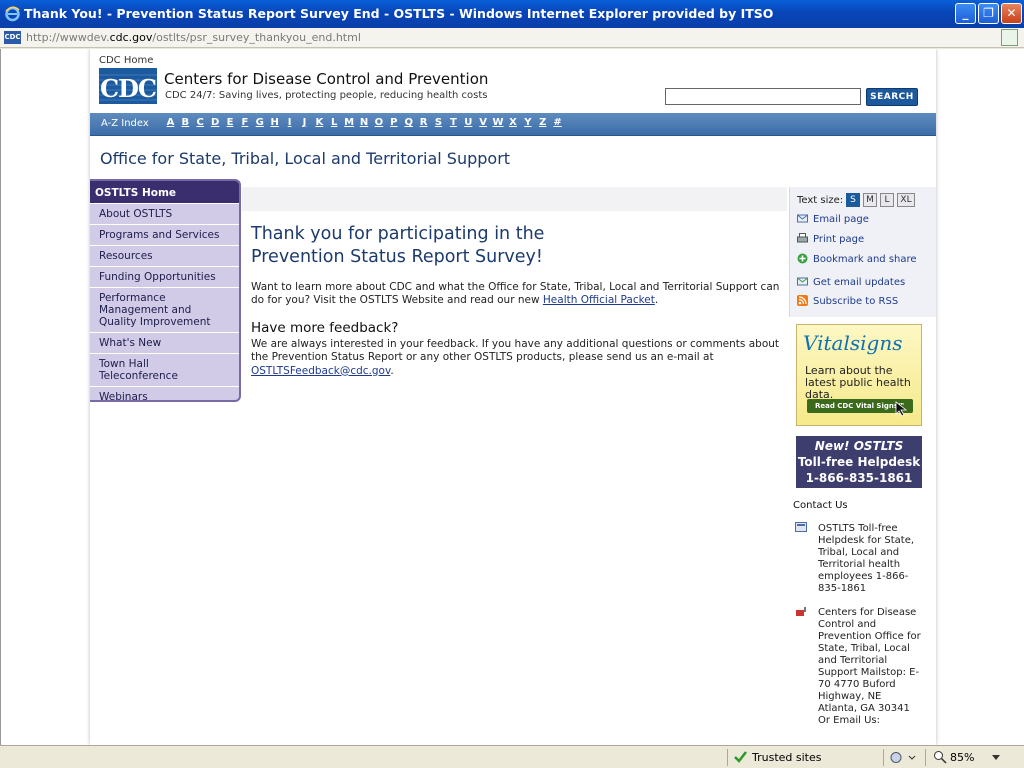 This screenshot has height=768, width=1024. What do you see at coordinates (164, 213) in the screenshot?
I see `nav-item-about: About OSTLTS` at bounding box center [164, 213].